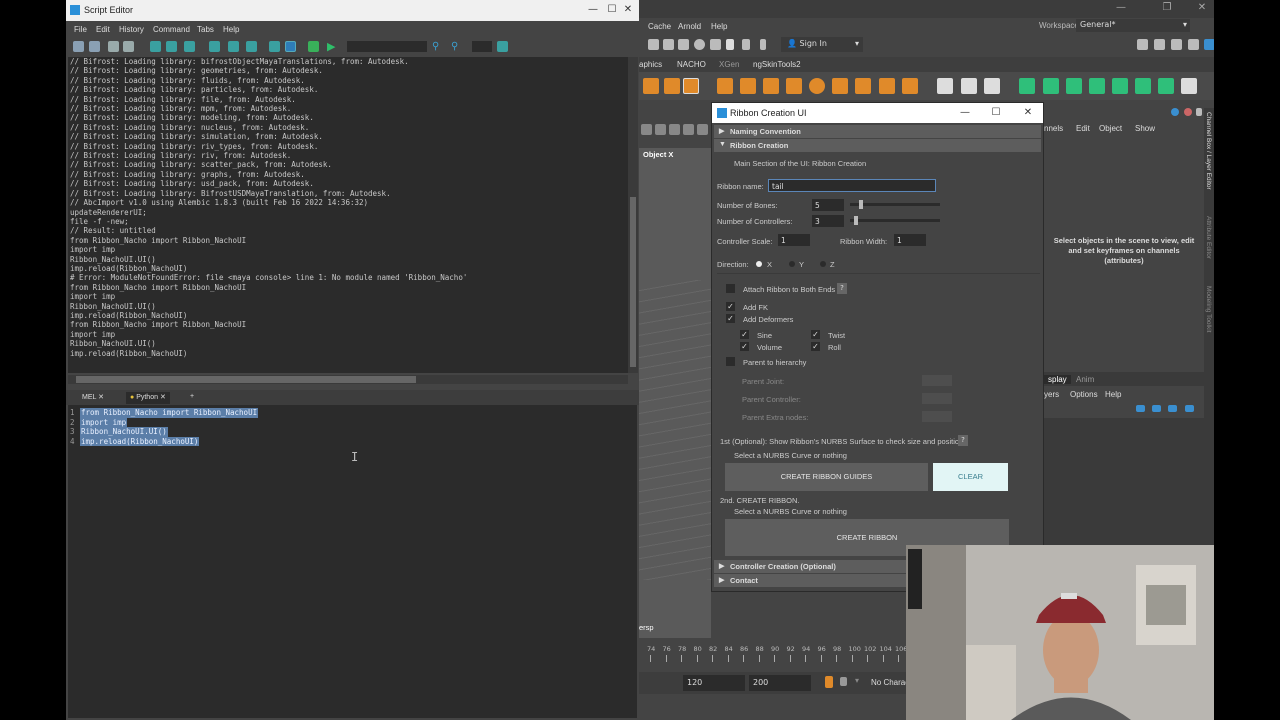  What do you see at coordinates (171, 29) in the screenshot?
I see `menu-command: Command` at bounding box center [171, 29].